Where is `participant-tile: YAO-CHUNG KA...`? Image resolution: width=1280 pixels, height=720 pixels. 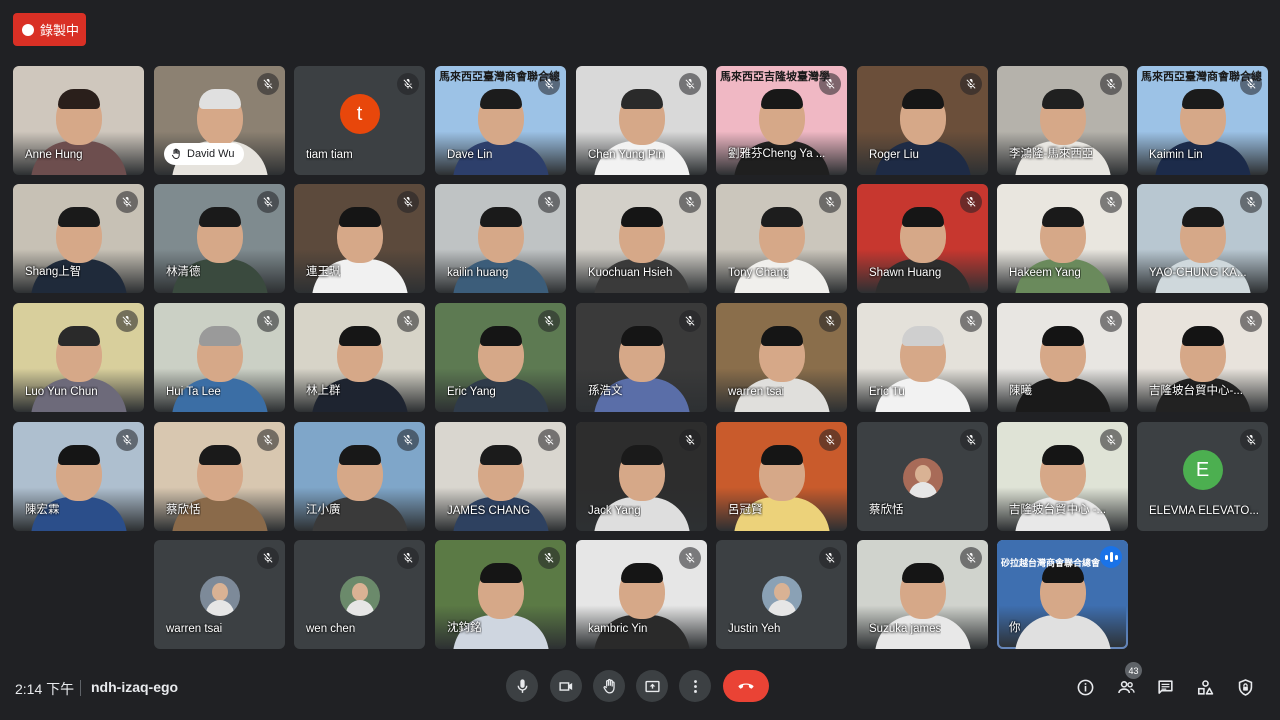
participant-tile: YAO-CHUNG KA... is located at coordinates (1202, 238).